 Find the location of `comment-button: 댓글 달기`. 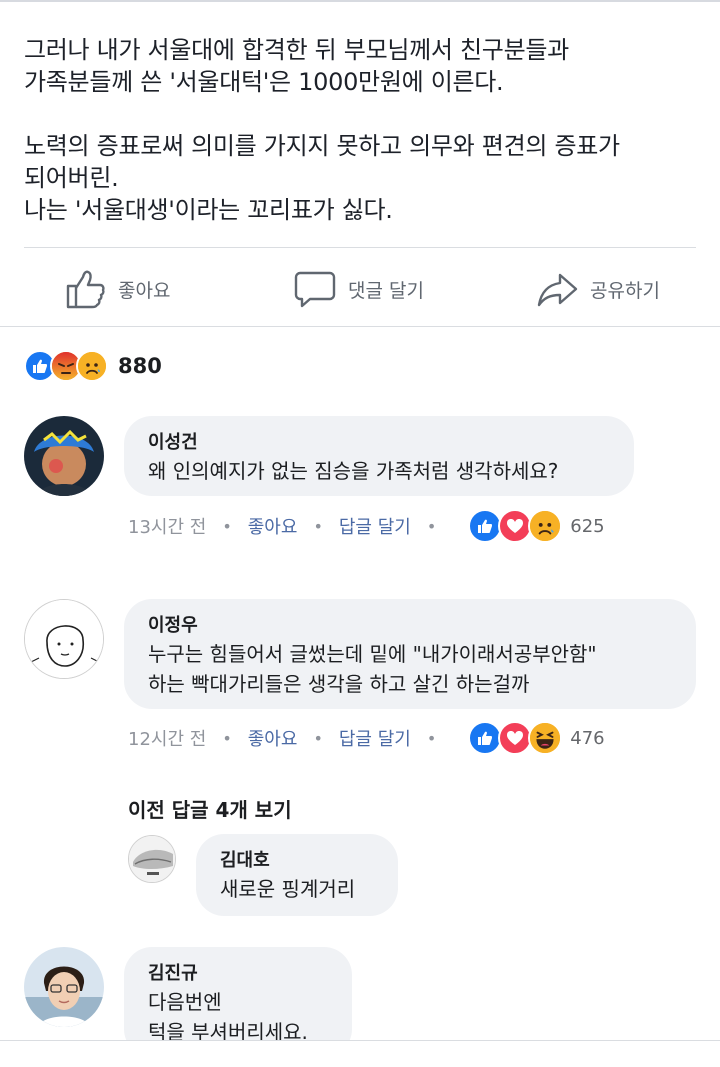

comment-button: 댓글 달기 is located at coordinates (359, 289).